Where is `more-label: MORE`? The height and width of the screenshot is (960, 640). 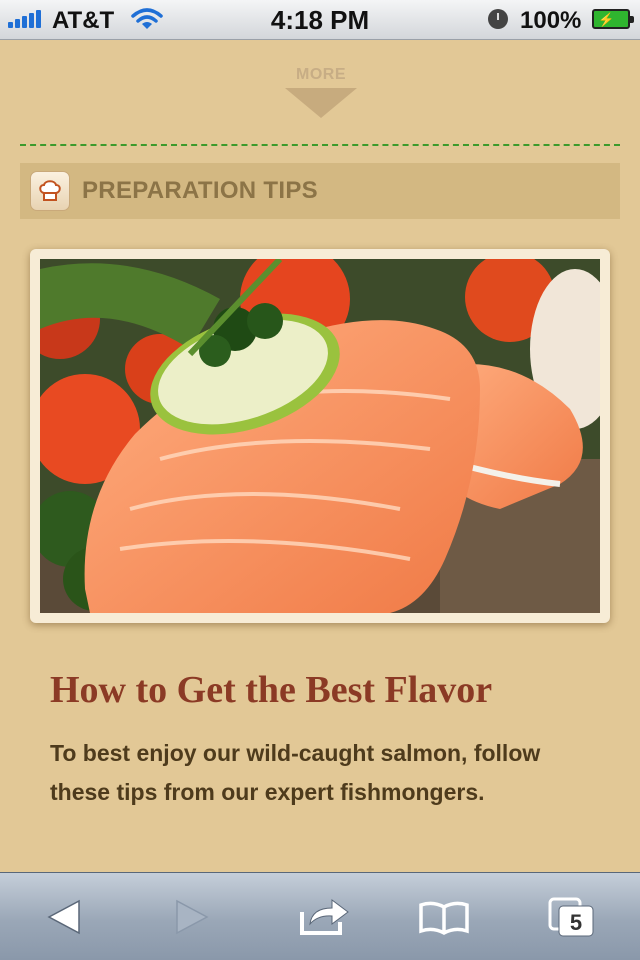 more-label: MORE is located at coordinates (321, 74).